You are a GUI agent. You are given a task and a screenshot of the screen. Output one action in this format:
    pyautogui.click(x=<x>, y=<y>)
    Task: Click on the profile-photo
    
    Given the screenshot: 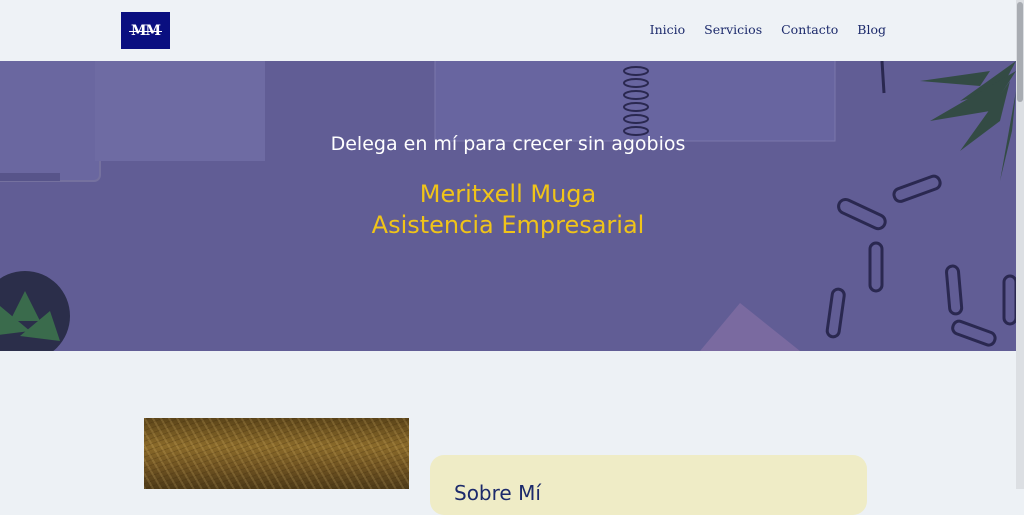 What is the action you would take?
    pyautogui.click(x=276, y=453)
    